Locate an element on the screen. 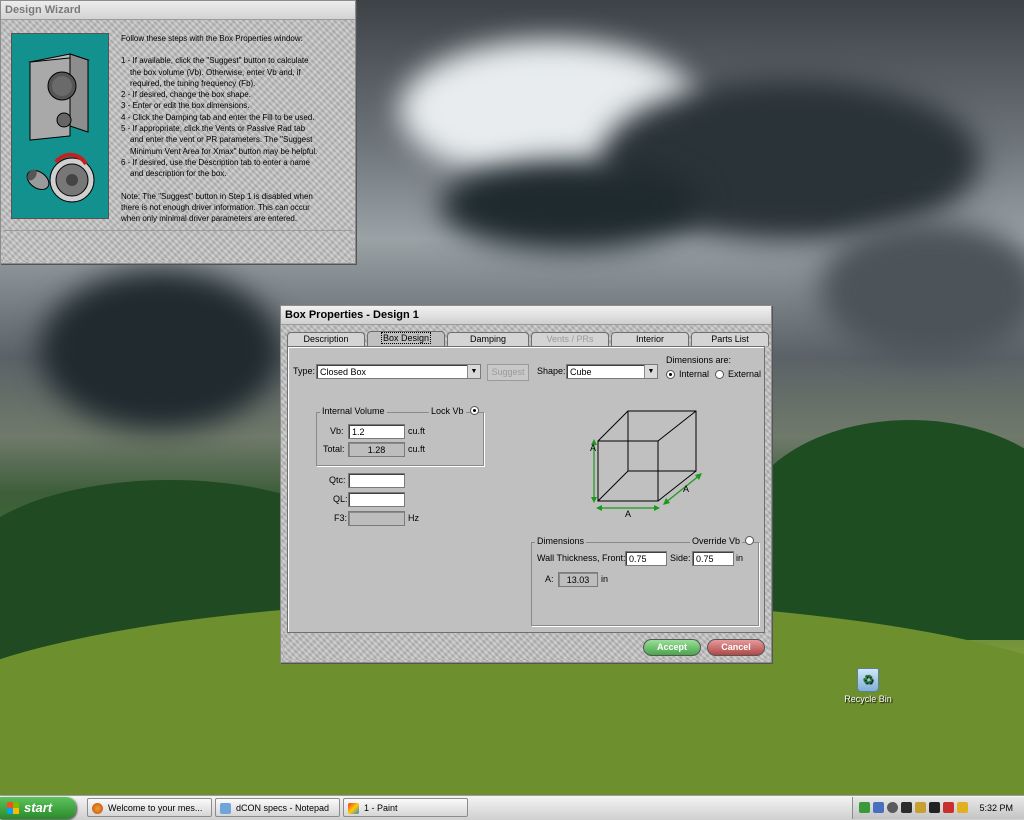 Image resolution: width=1024 pixels, height=820 pixels. lock-vb-radio is located at coordinates (474, 410).